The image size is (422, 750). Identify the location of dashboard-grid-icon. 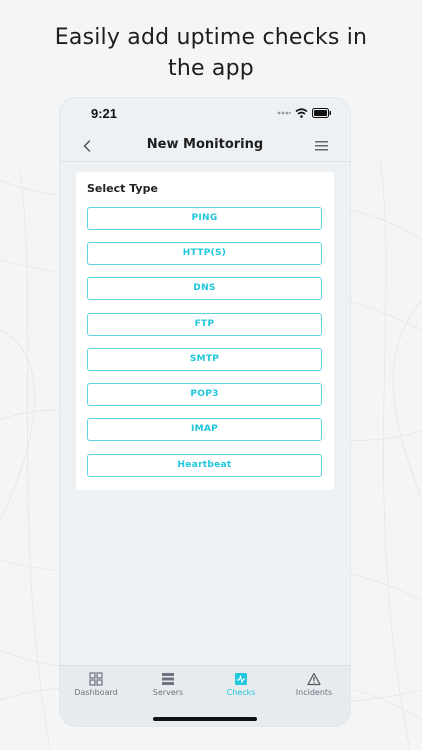
(96, 679).